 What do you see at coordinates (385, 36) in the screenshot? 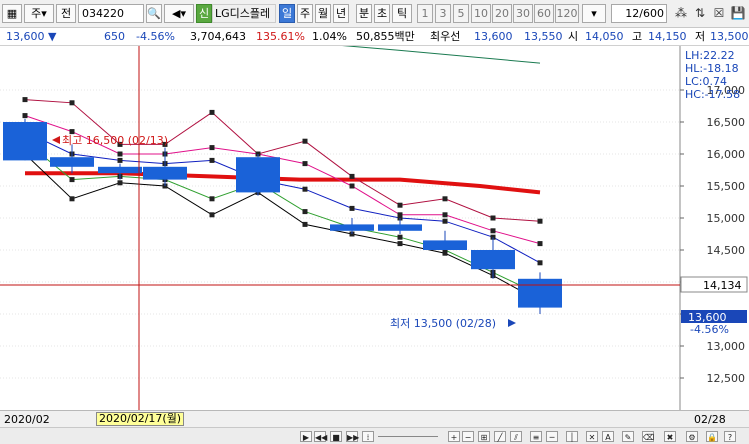
I see `trade-amount: 50,855백만` at bounding box center [385, 36].